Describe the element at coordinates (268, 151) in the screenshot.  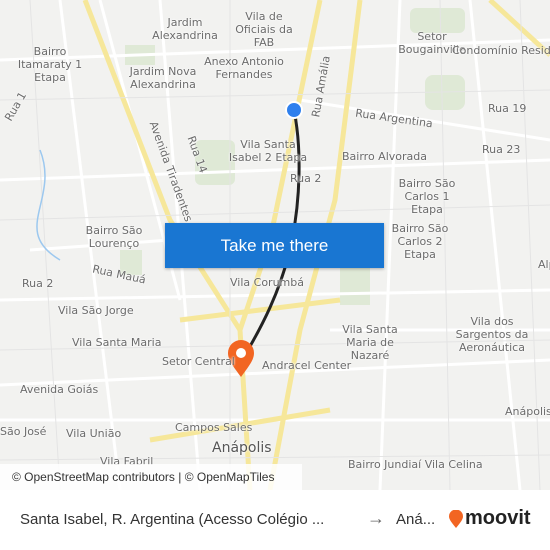
I see `map-label: Vila Santa Isabel 2 Etapa` at that location.